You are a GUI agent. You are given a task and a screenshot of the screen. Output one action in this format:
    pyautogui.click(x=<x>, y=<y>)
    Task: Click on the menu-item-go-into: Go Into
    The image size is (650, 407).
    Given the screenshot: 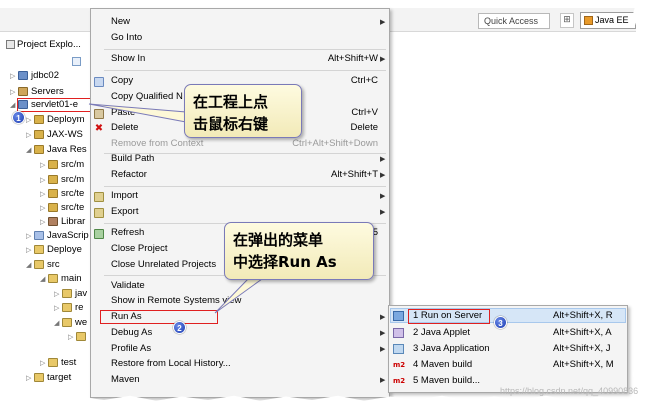 What is the action you would take?
    pyautogui.click(x=126, y=38)
    